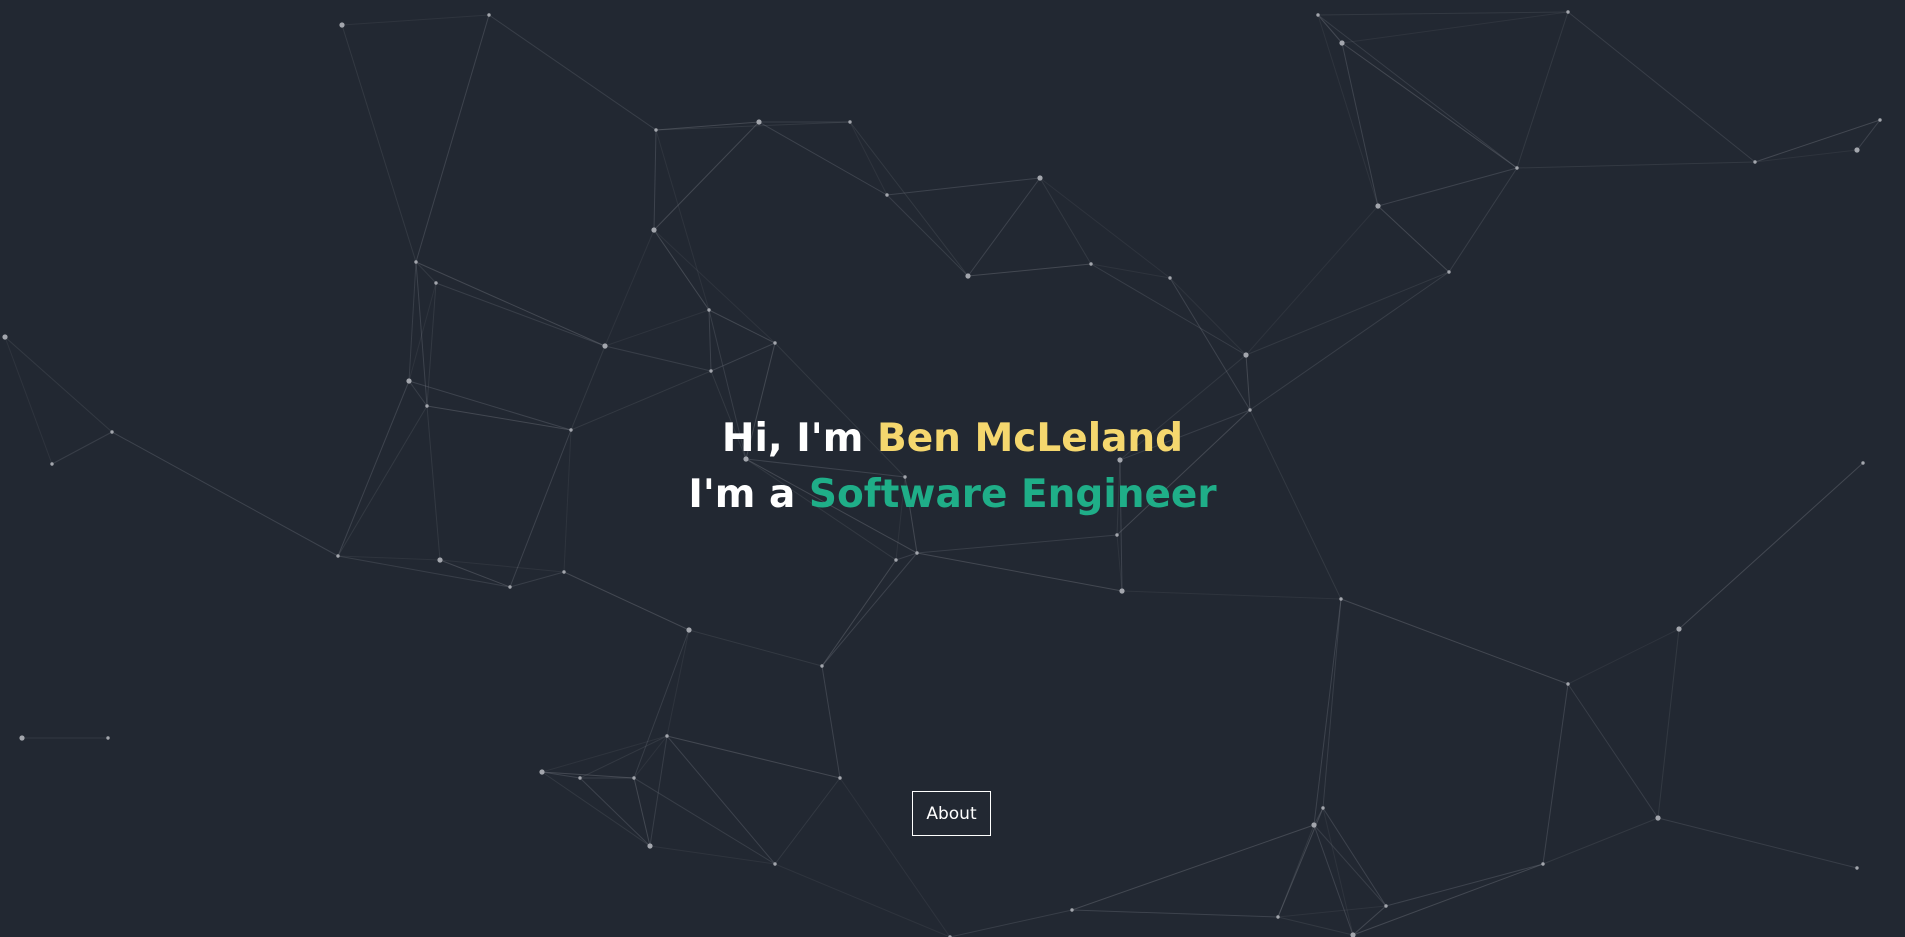  I want to click on greeting-line: Hi, I'm Ben McLeland, so click(952, 439).